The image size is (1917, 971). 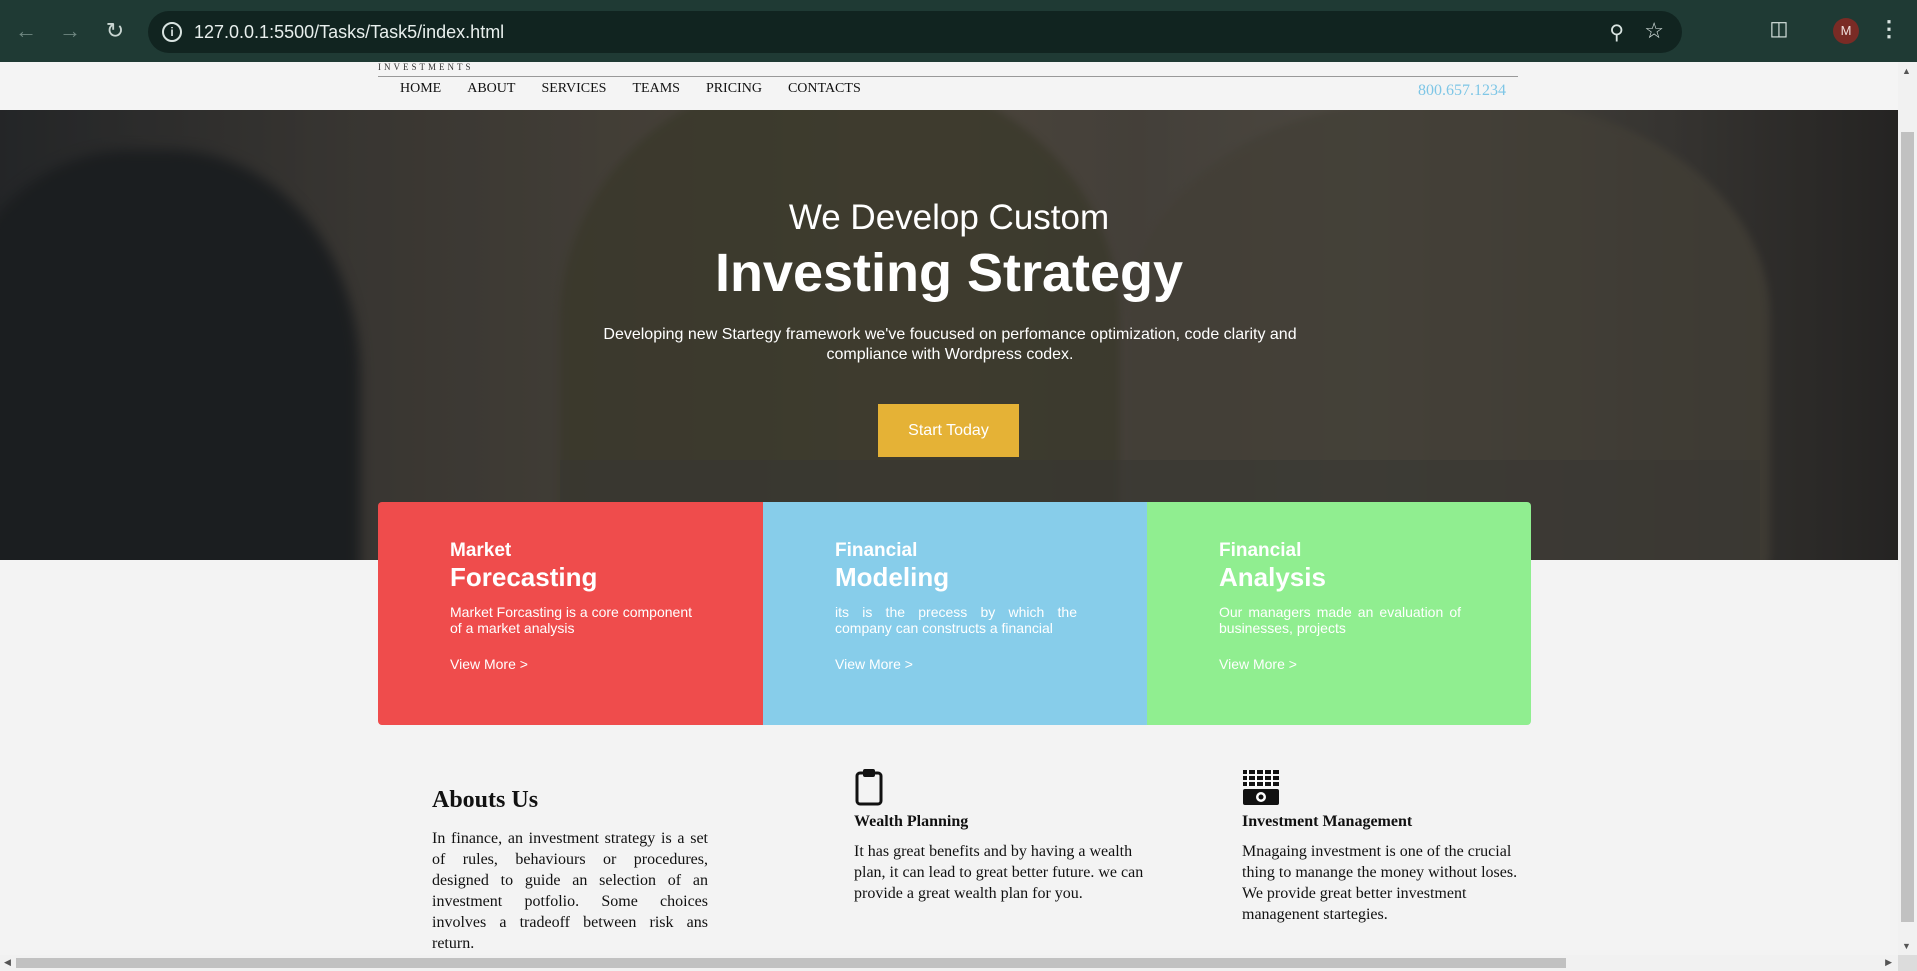 I want to click on info-icon: i, so click(x=172, y=32).